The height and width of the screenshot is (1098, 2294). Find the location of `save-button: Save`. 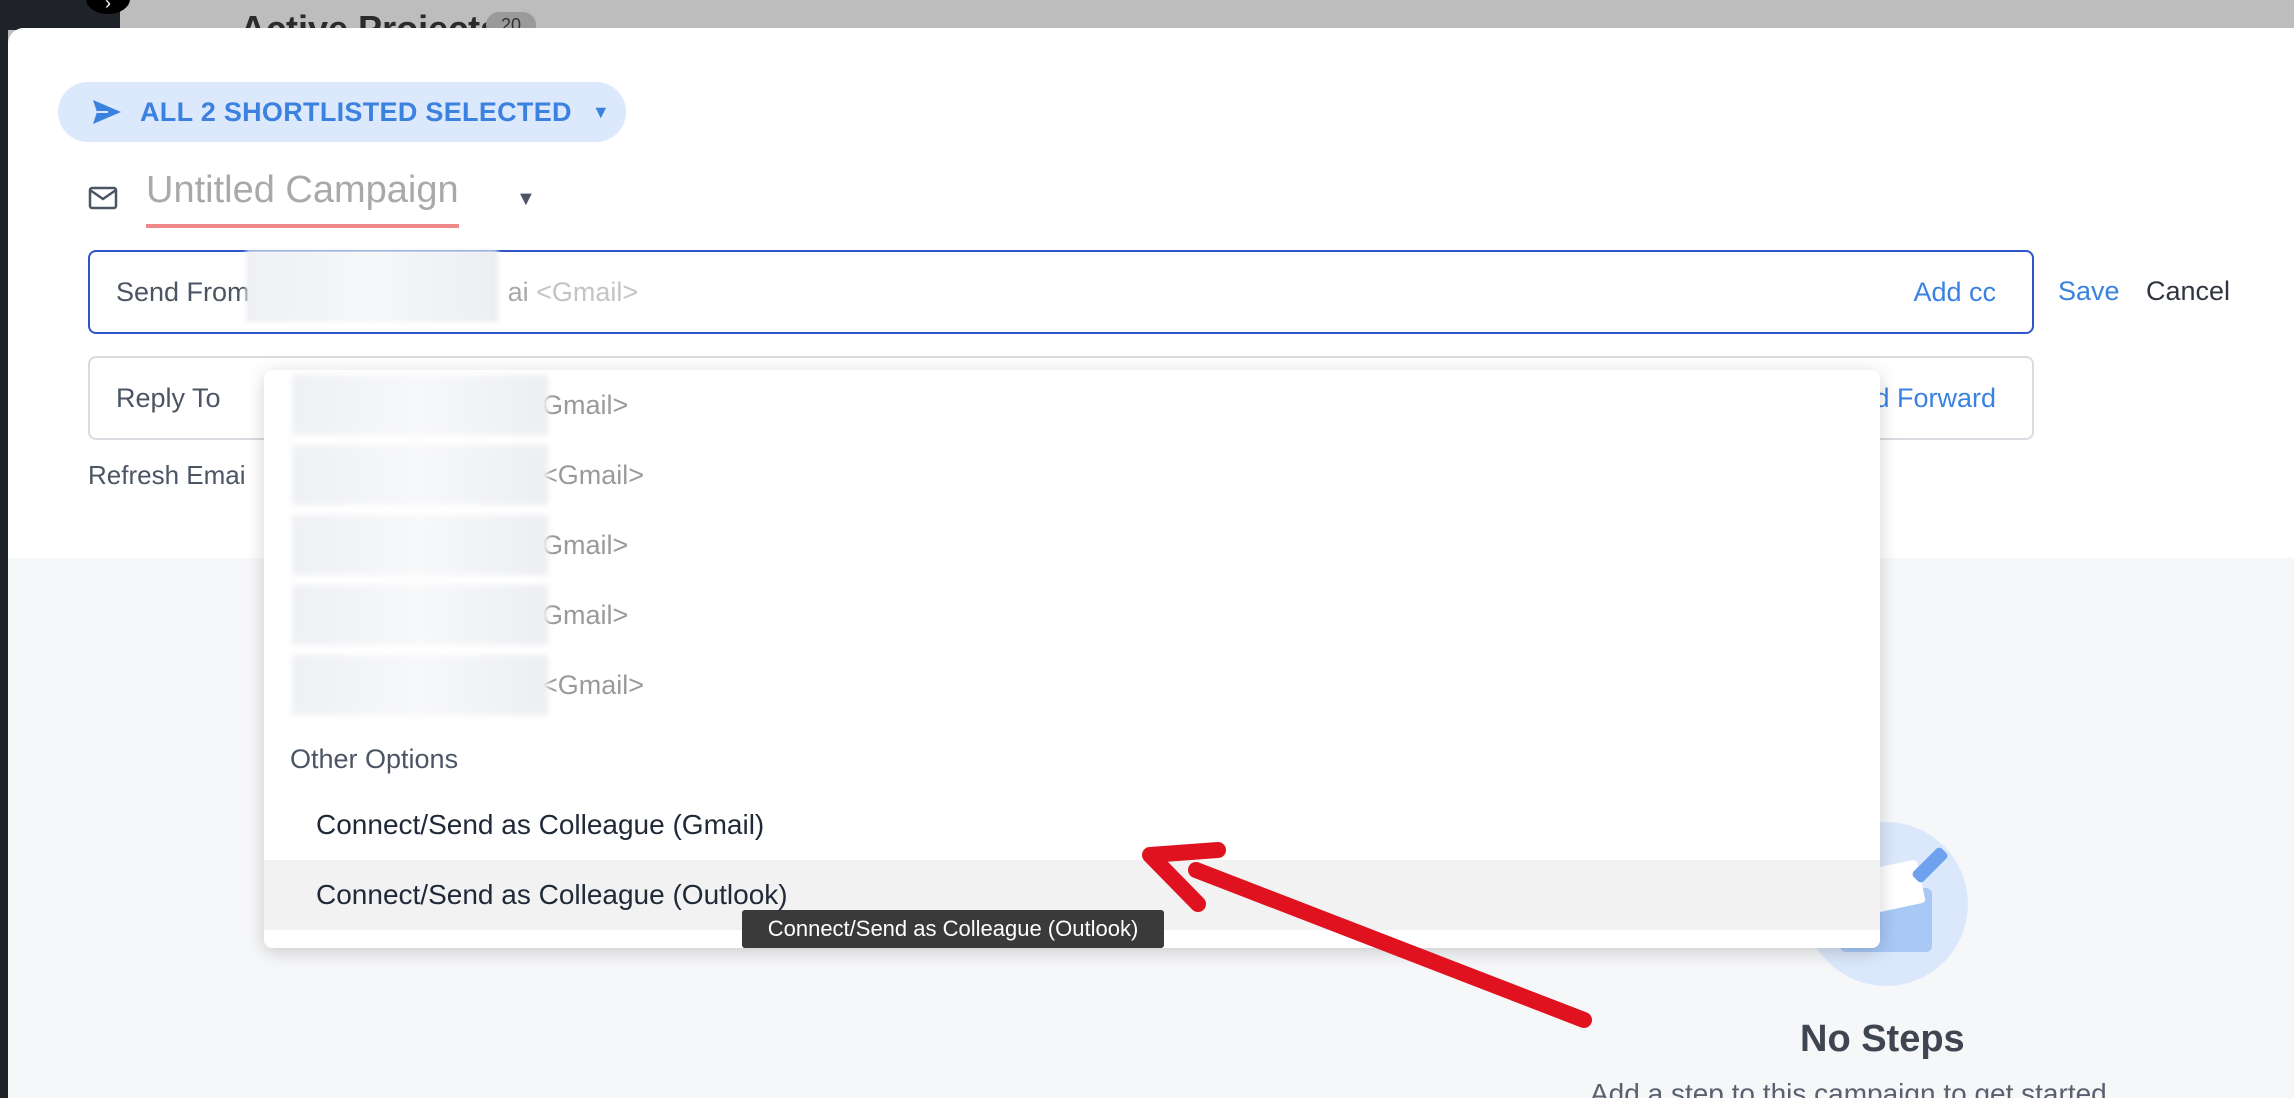

save-button: Save is located at coordinates (2089, 291).